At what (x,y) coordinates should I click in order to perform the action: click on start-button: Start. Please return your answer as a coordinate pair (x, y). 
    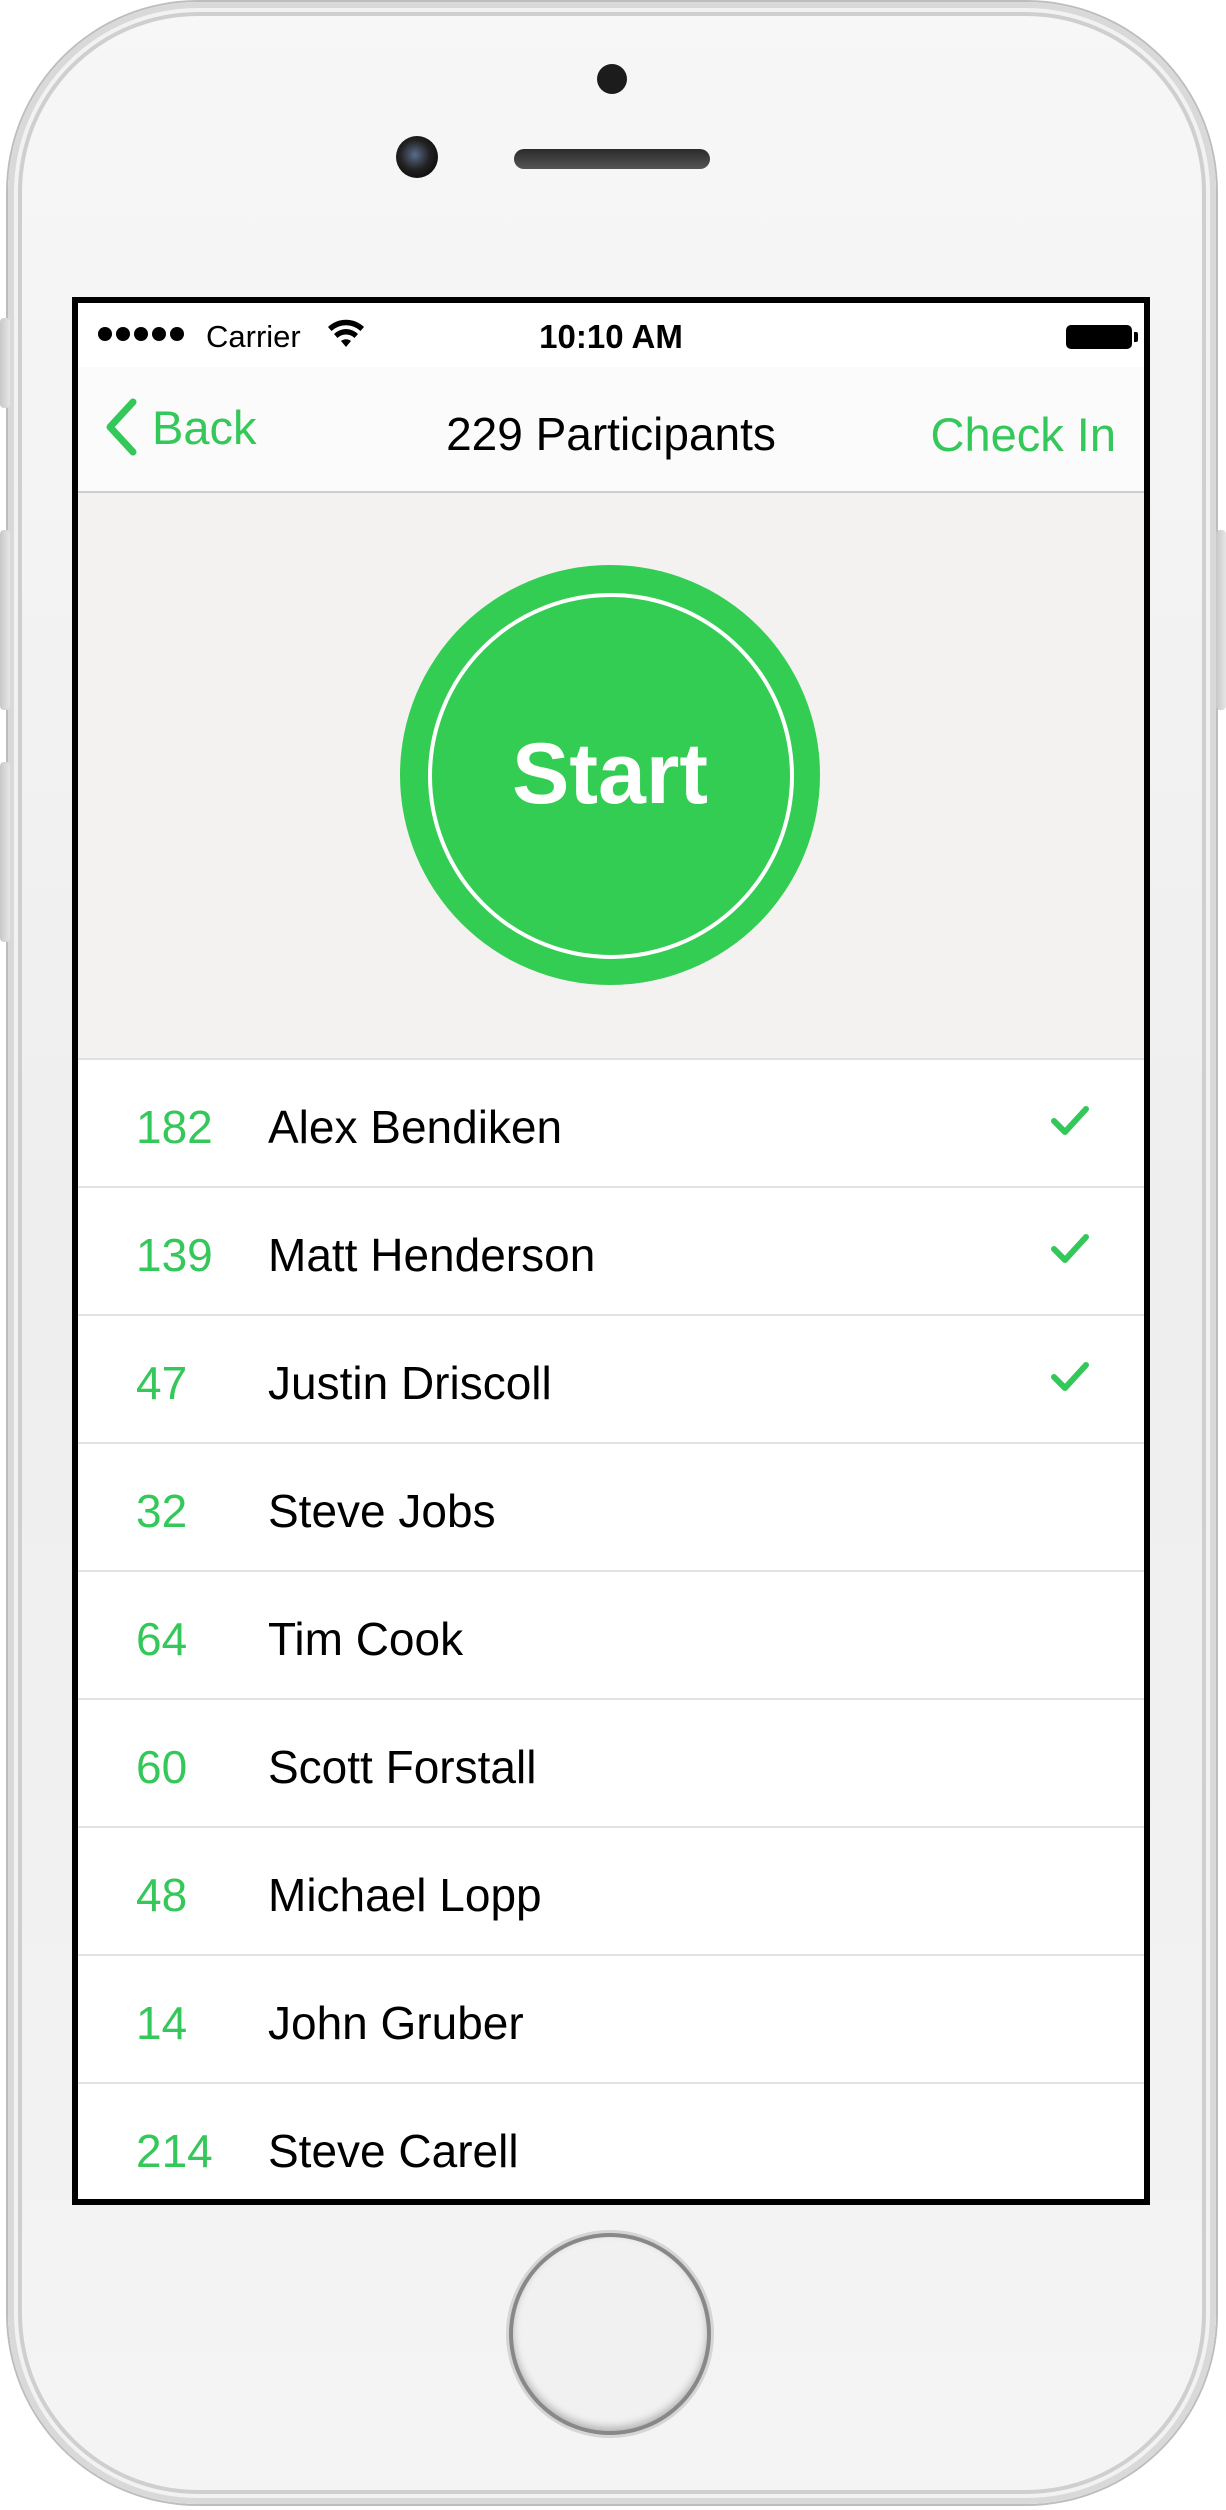
    Looking at the image, I should click on (610, 775).